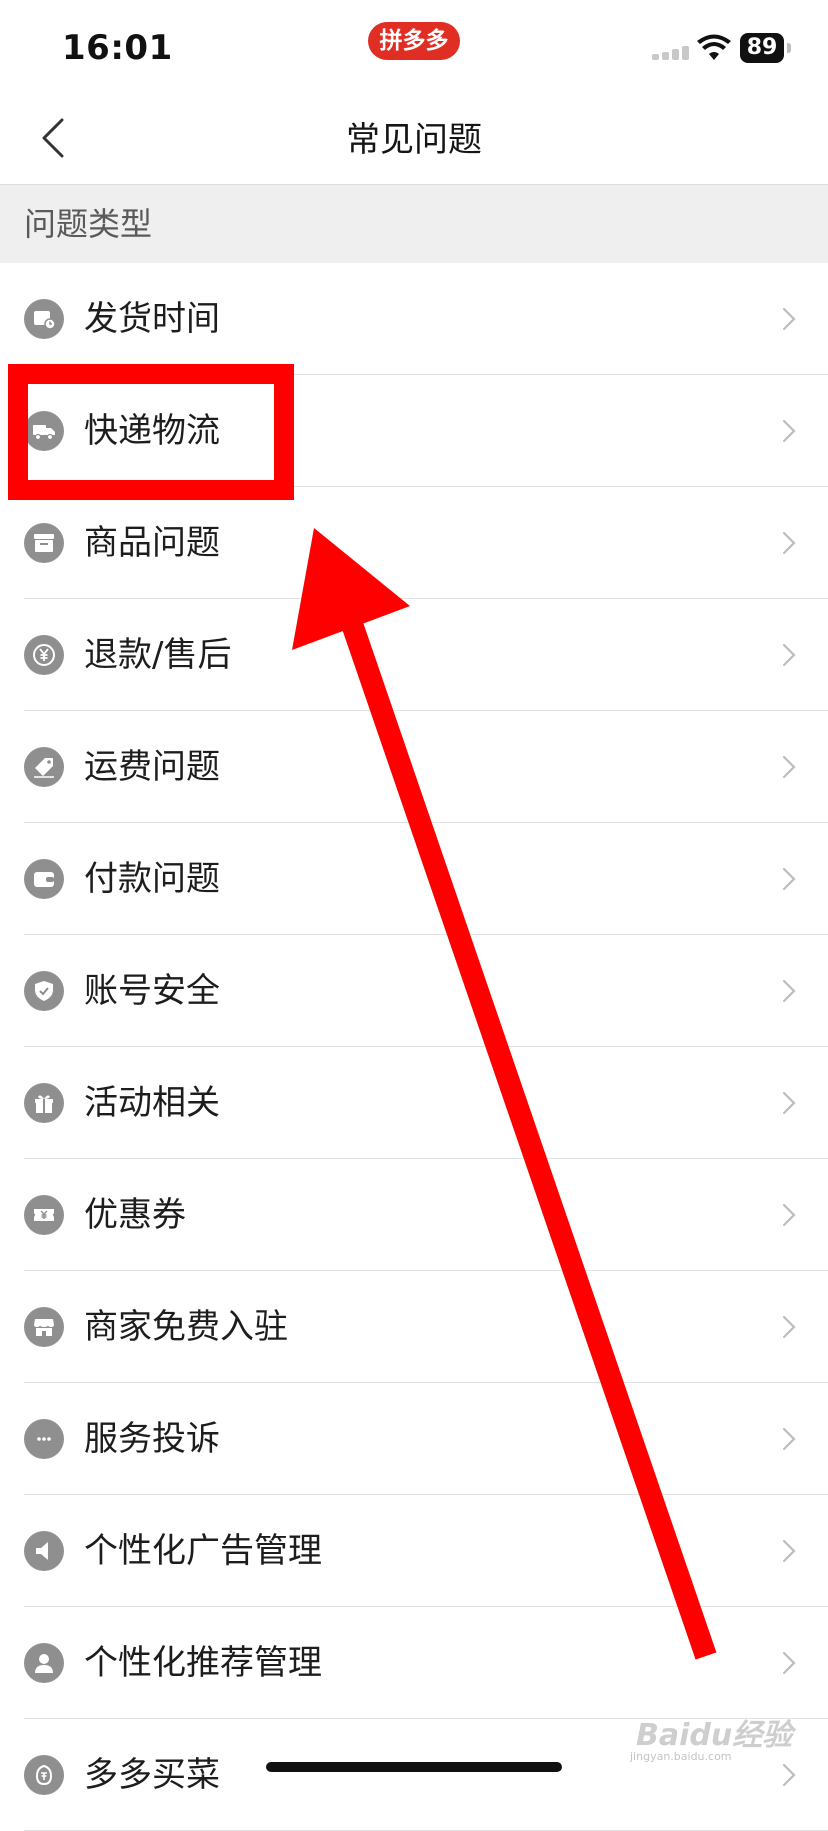 The width and height of the screenshot is (828, 1831). Describe the element at coordinates (414, 1767) in the screenshot. I see `home-indicator` at that location.